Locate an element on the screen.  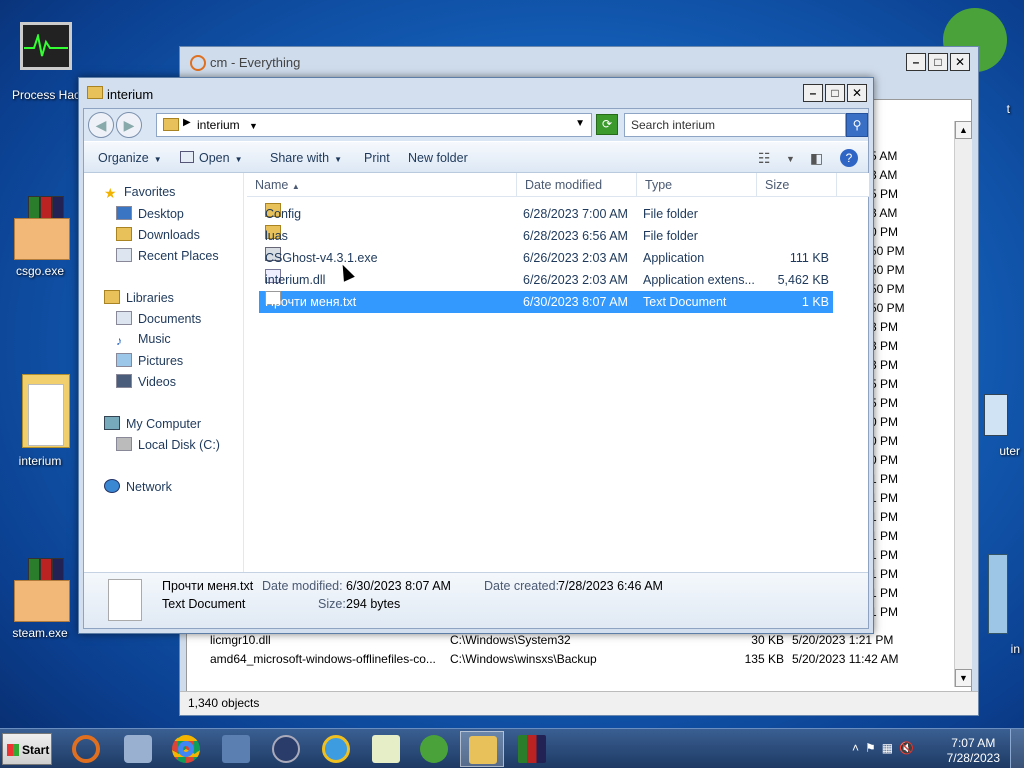
view-options-icon: ☷ is located at coordinates (764, 158).